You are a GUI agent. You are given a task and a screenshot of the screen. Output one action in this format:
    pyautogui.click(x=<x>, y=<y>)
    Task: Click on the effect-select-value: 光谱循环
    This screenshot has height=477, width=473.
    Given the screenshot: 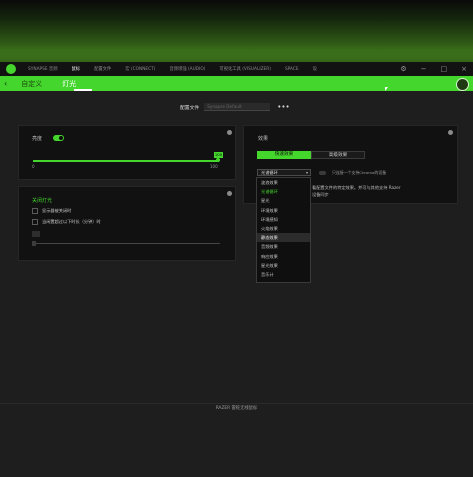 What is the action you would take?
    pyautogui.click(x=269, y=172)
    